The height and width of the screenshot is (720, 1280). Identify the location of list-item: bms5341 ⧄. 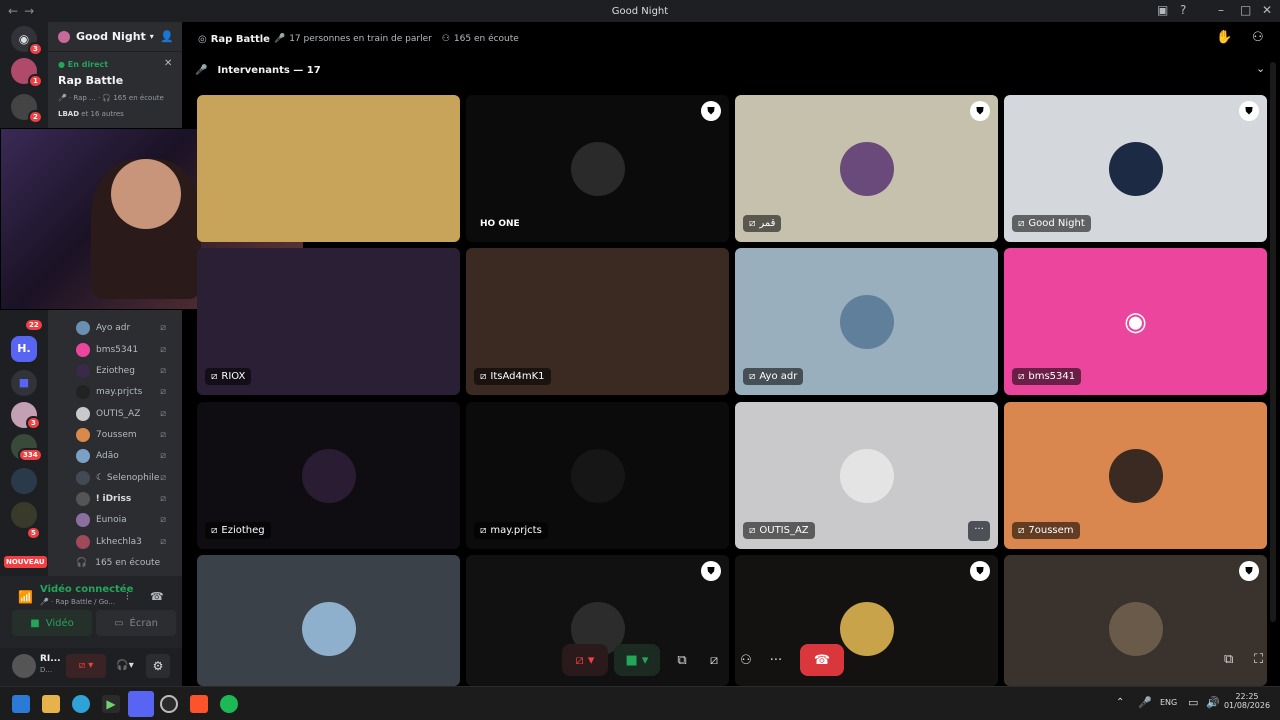
(126, 350).